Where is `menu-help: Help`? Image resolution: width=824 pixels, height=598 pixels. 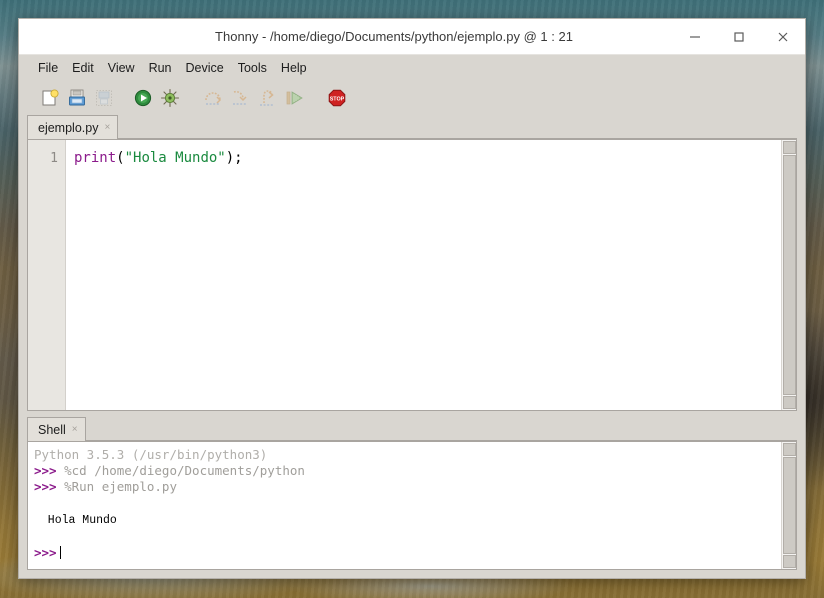 menu-help: Help is located at coordinates (294, 68).